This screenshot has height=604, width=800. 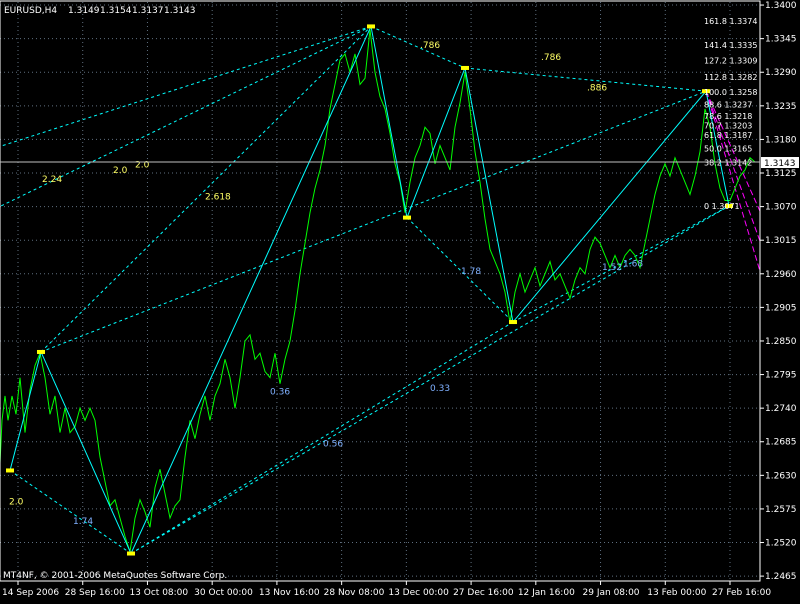 I want to click on ratio-label: .886, so click(x=597, y=89).